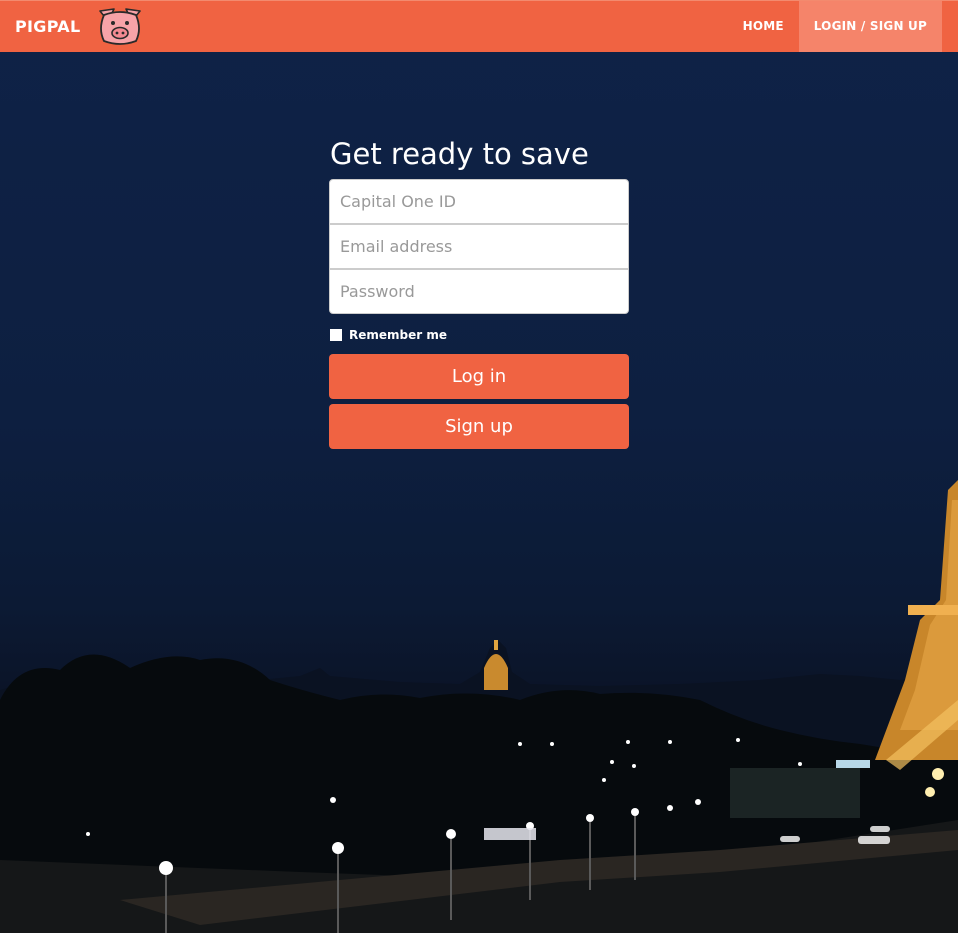 The height and width of the screenshot is (933, 958). I want to click on capital-one-id-input, so click(479, 201).